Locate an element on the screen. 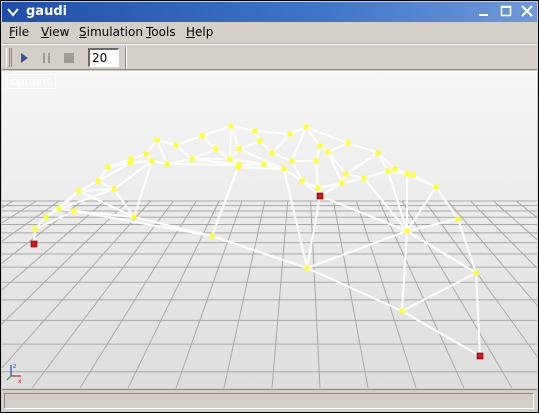 The width and height of the screenshot is (539, 413). minimize-icon is located at coordinates (483, 15).